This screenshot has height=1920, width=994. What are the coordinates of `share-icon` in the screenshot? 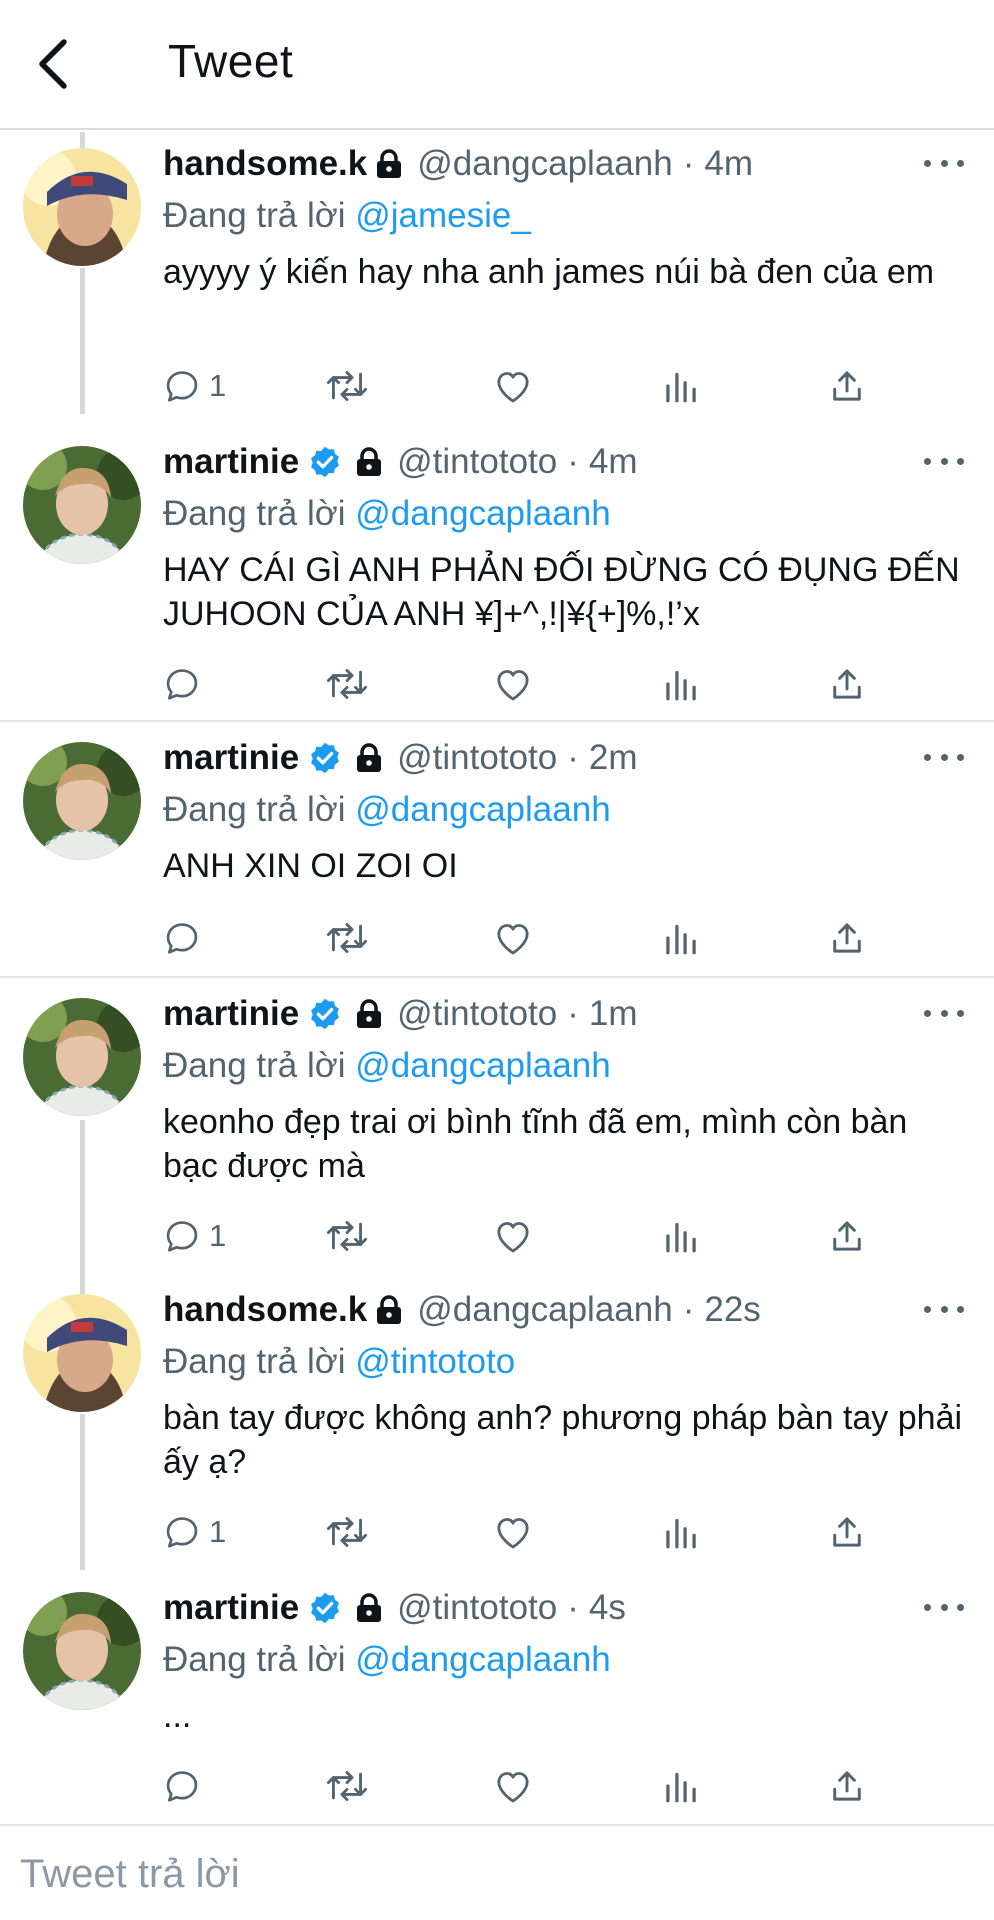 It's located at (847, 1786).